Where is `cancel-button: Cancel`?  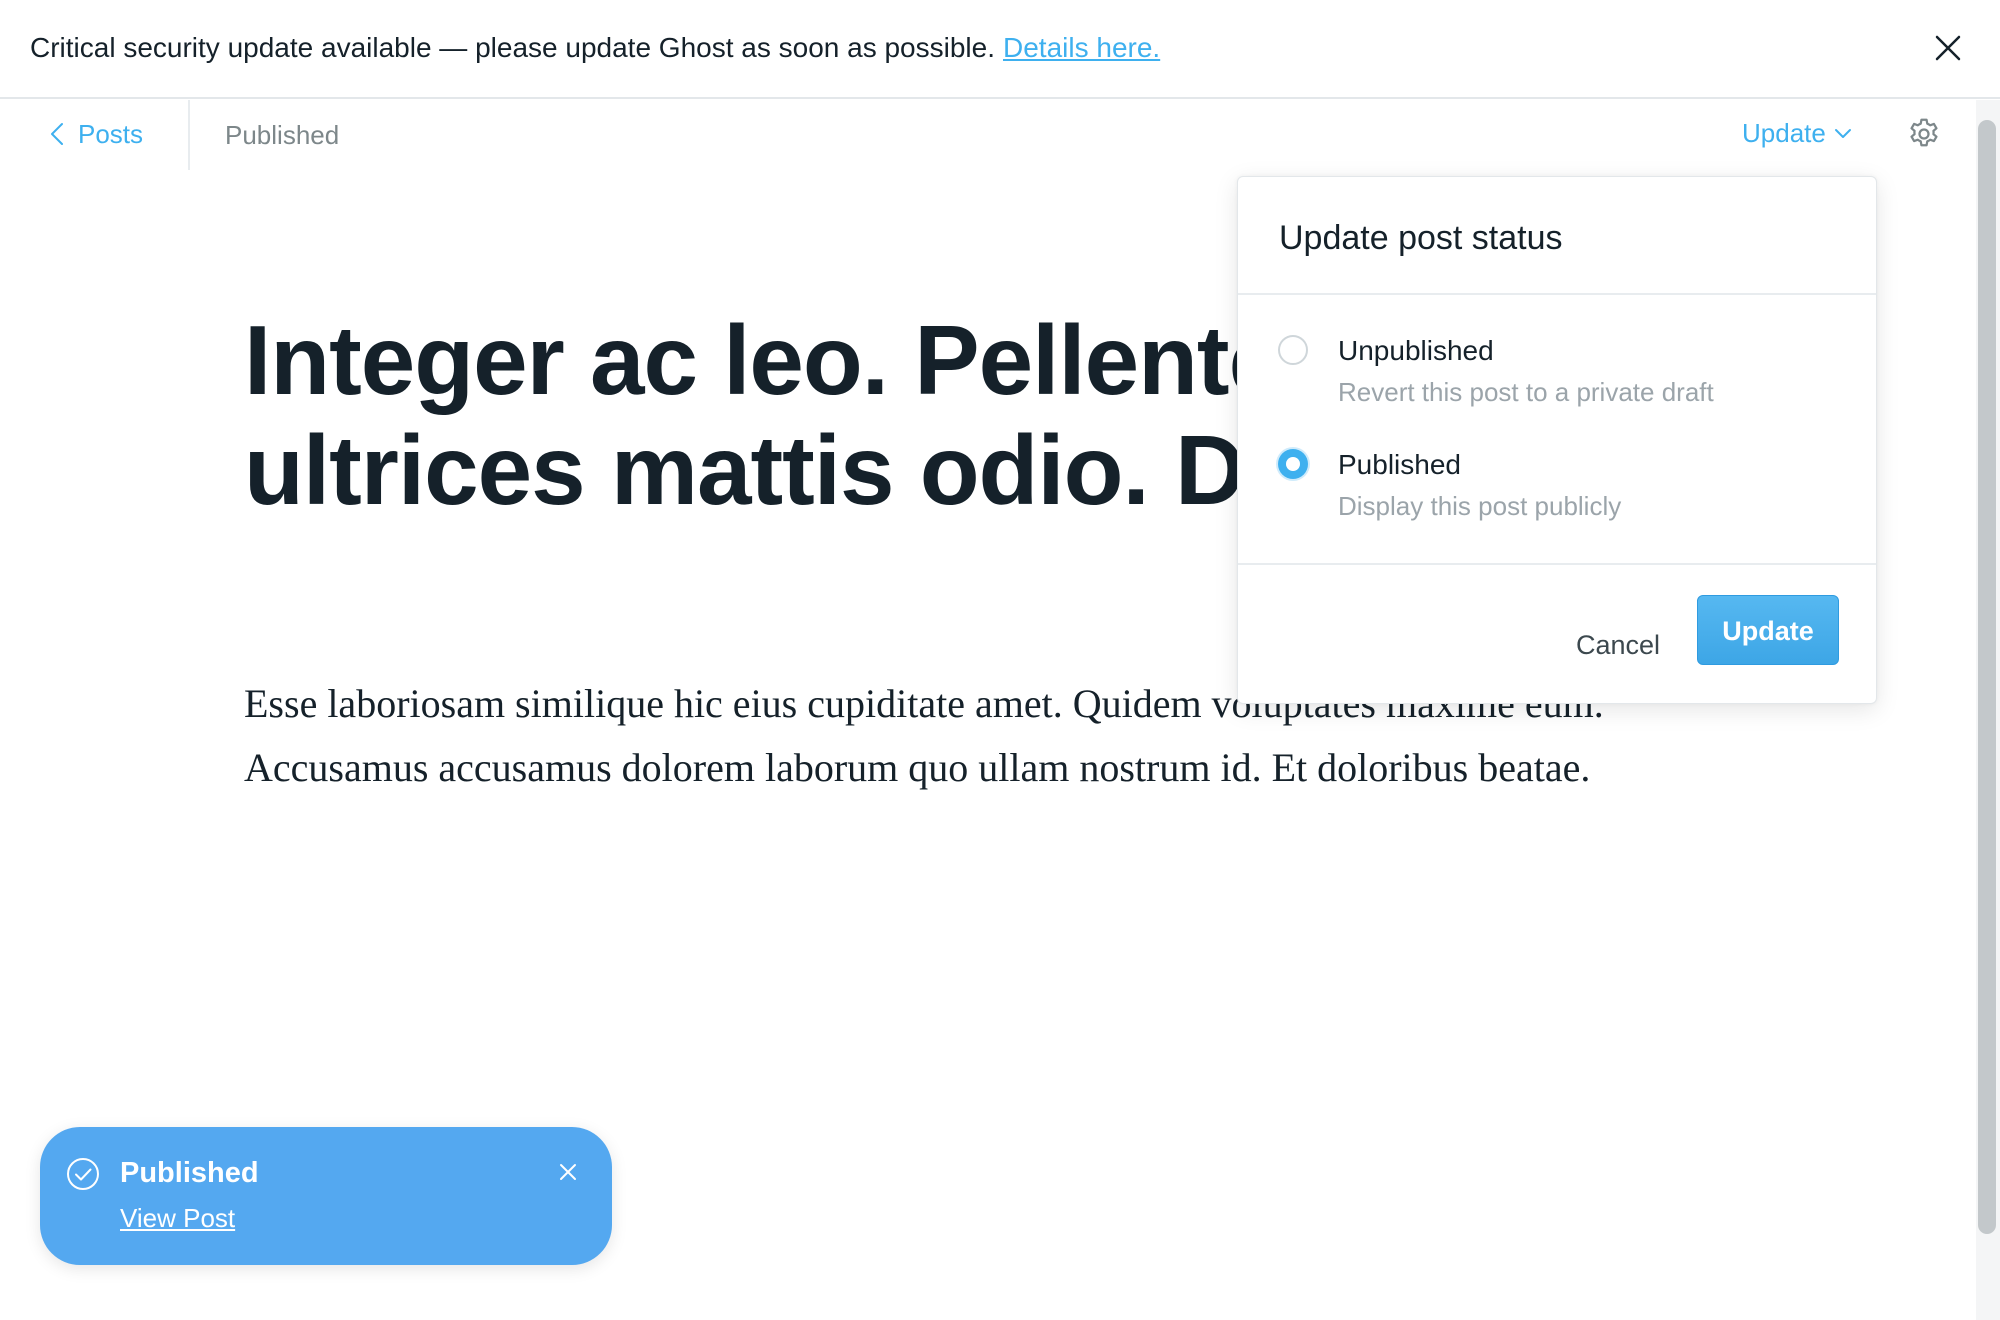 cancel-button: Cancel is located at coordinates (1618, 645).